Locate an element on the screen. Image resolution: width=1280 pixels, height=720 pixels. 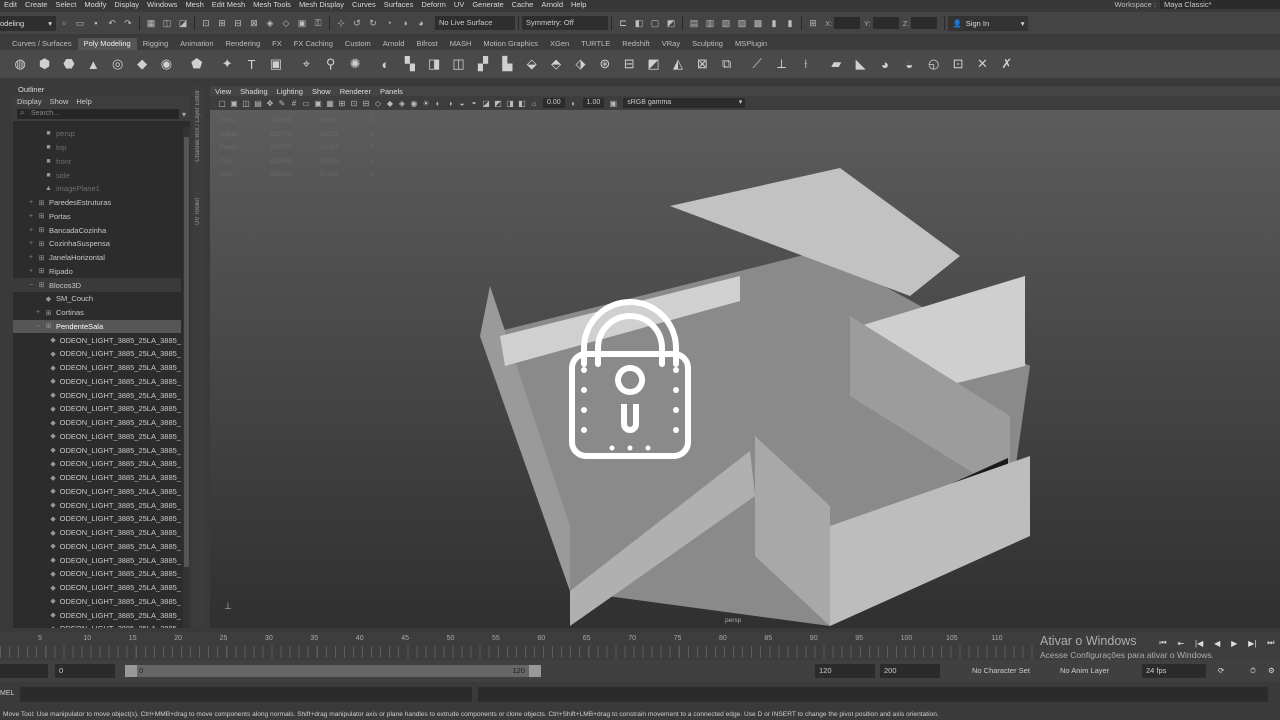
outliner-row: ■ persp is located at coordinates (97, 134).